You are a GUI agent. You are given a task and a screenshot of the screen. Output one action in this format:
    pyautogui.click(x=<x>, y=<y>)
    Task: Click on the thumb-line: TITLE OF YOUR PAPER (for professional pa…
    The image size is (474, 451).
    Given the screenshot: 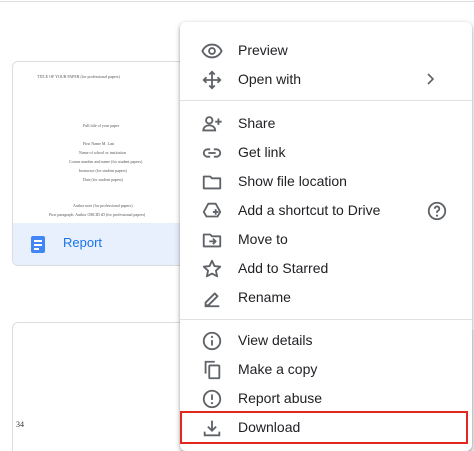 What is the action you would take?
    pyautogui.click(x=78, y=76)
    